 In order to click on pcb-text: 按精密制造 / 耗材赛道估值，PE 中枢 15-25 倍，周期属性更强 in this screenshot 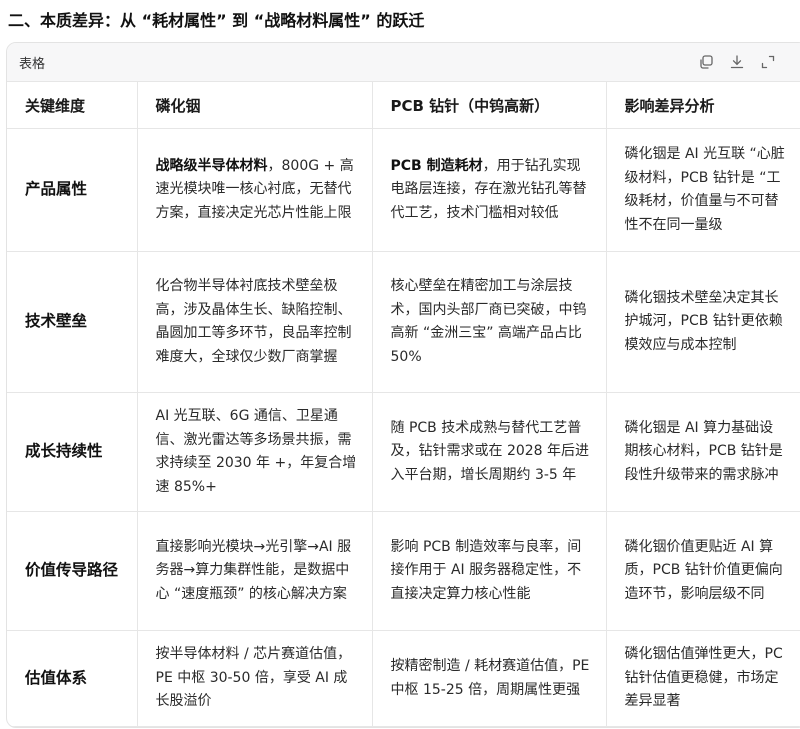, I will do `click(490, 678)`.